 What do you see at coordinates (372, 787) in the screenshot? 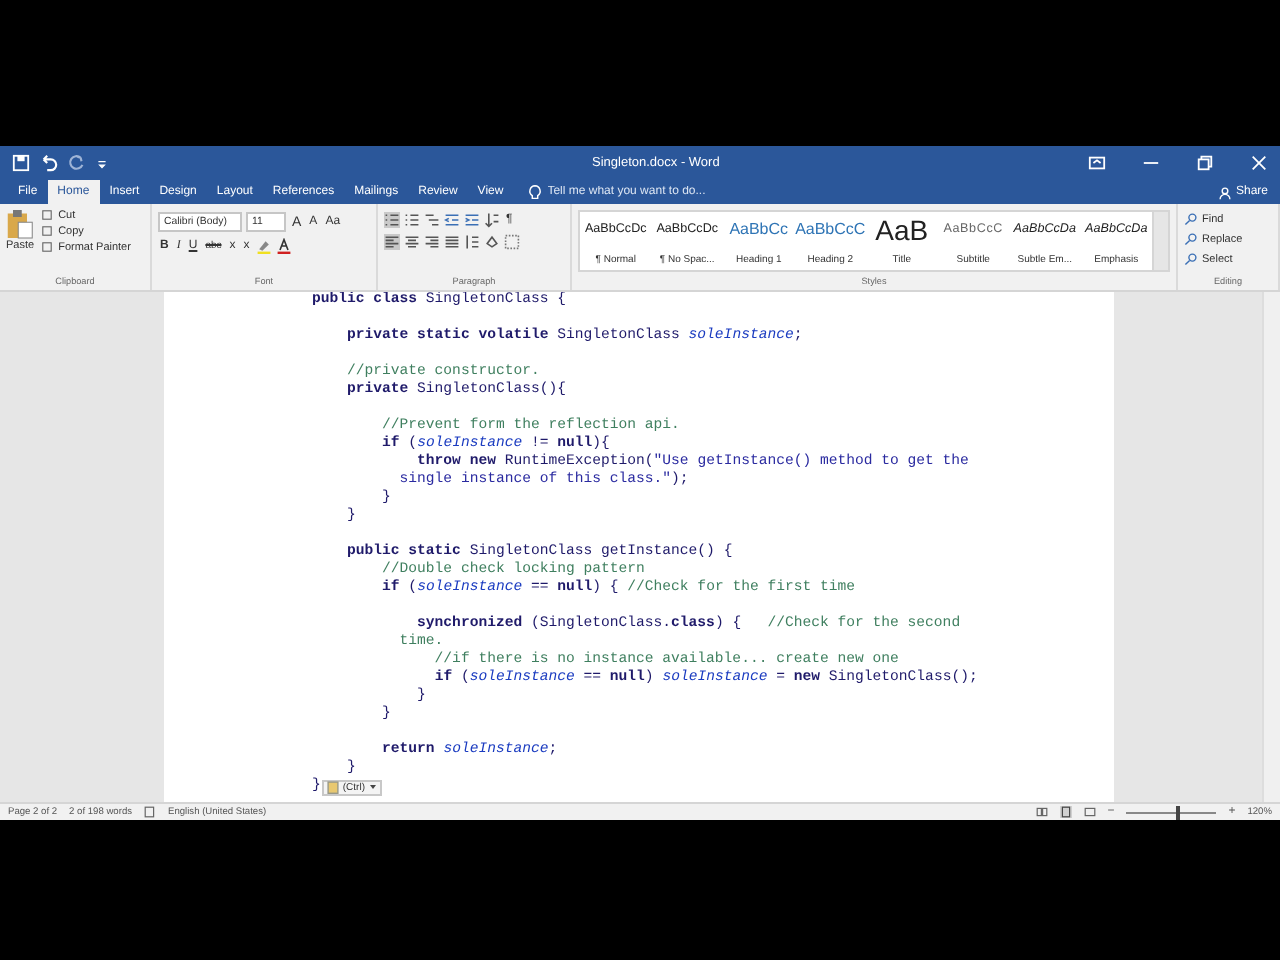
I see `caret-icon` at bounding box center [372, 787].